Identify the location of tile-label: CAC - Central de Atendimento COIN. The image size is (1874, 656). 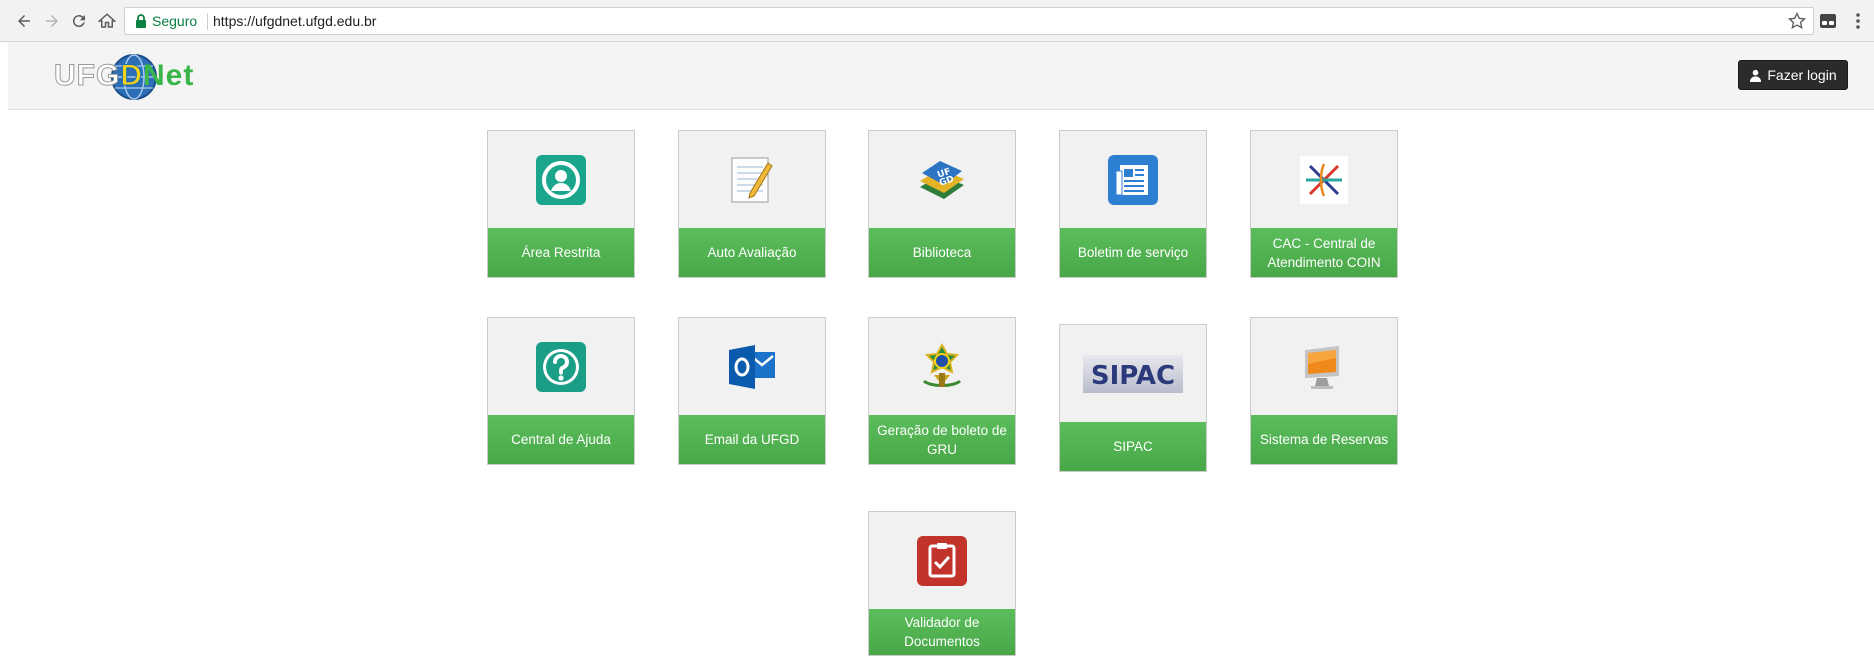
(1324, 252).